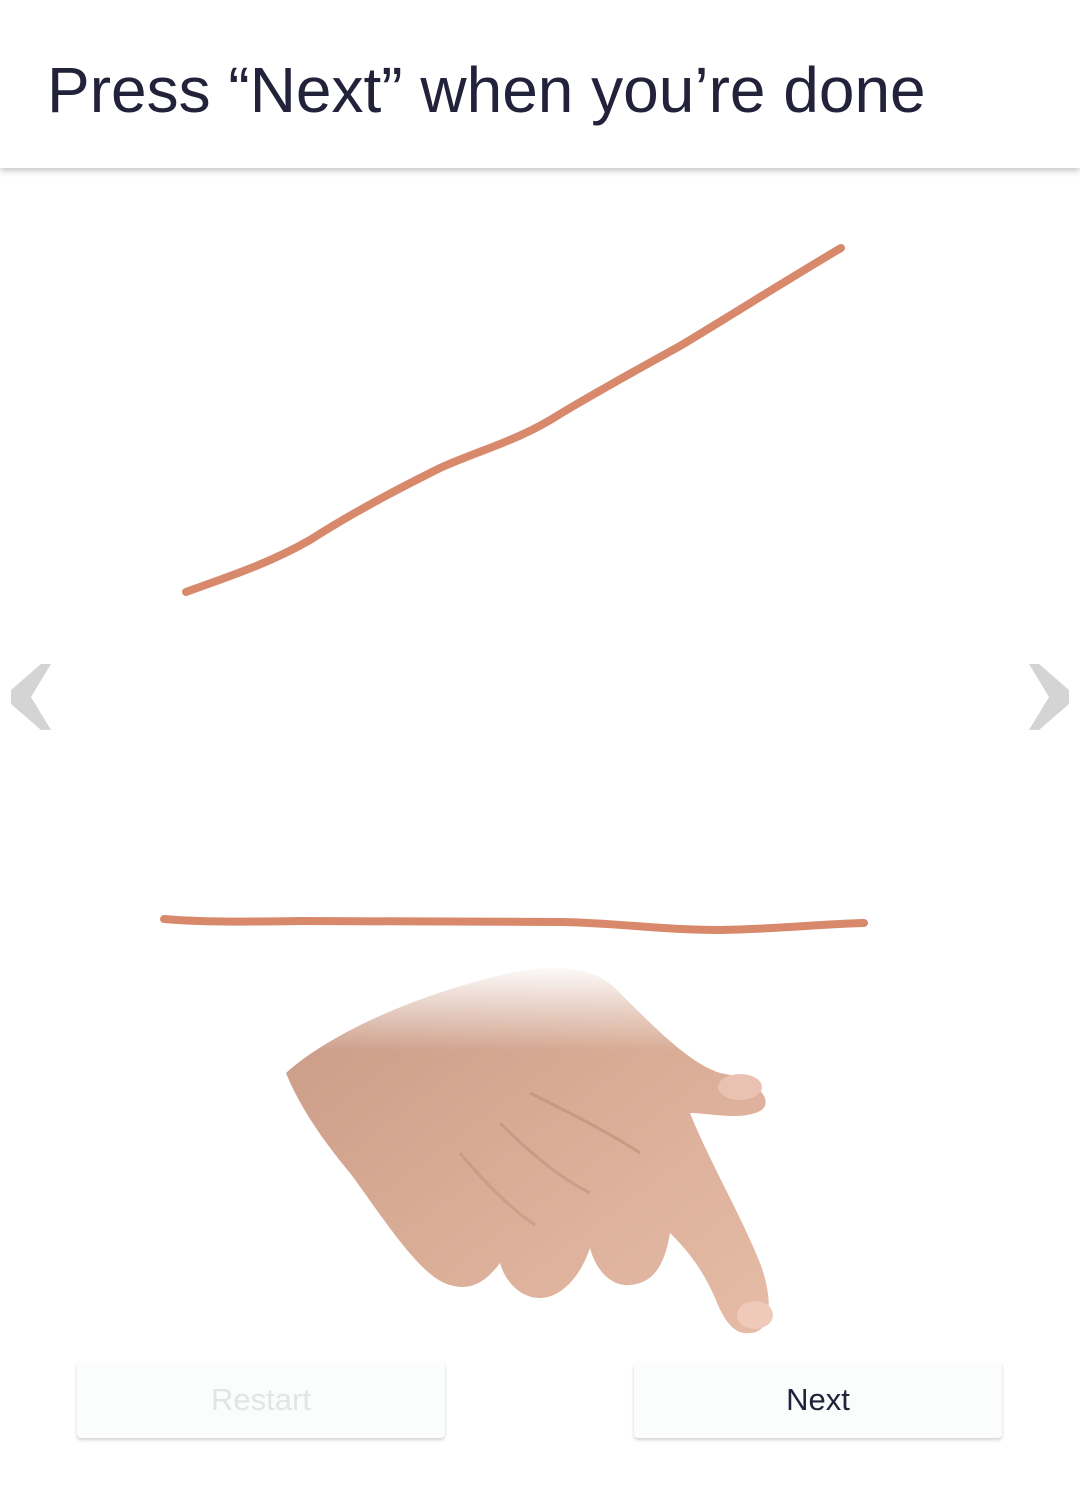 This screenshot has width=1080, height=1502. What do you see at coordinates (514, 924) in the screenshot?
I see `horizontal-stroke` at bounding box center [514, 924].